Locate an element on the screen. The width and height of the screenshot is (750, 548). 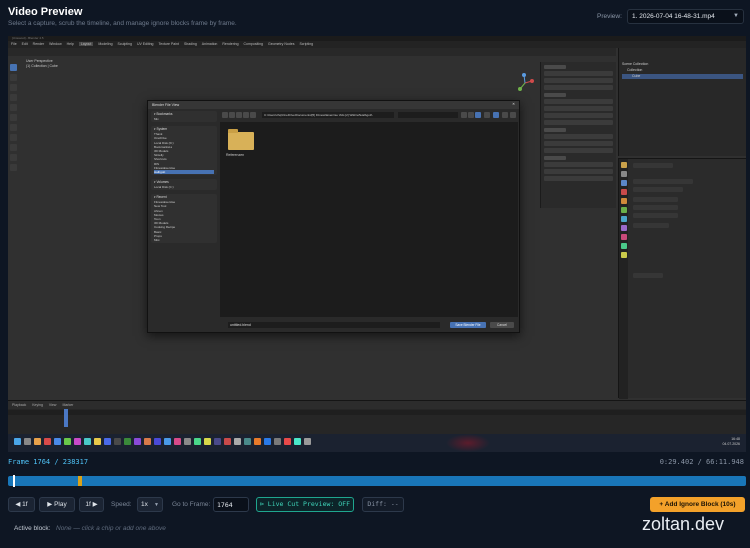
speed-value: 1x is located at coordinates (144, 504).